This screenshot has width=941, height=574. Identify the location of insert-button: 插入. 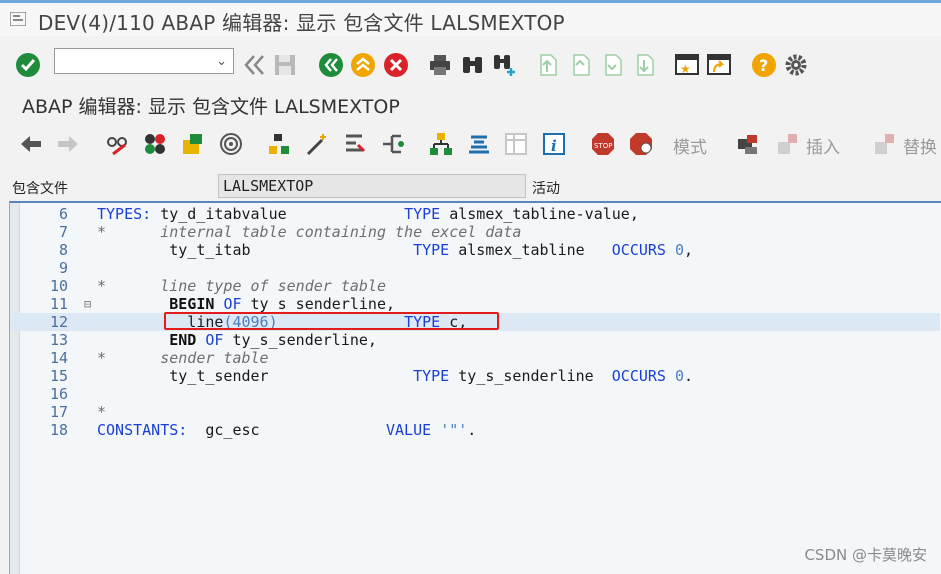
(823, 145).